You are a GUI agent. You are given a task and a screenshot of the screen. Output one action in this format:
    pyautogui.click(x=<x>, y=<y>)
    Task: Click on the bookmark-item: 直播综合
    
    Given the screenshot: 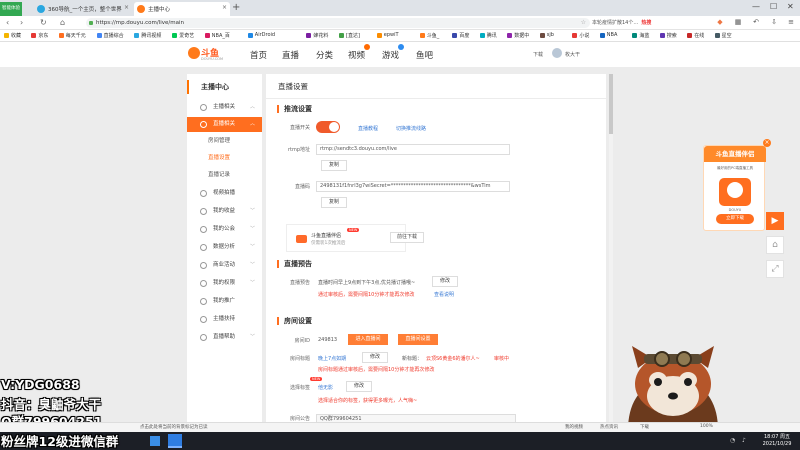 What is the action you would take?
    pyautogui.click(x=110, y=35)
    